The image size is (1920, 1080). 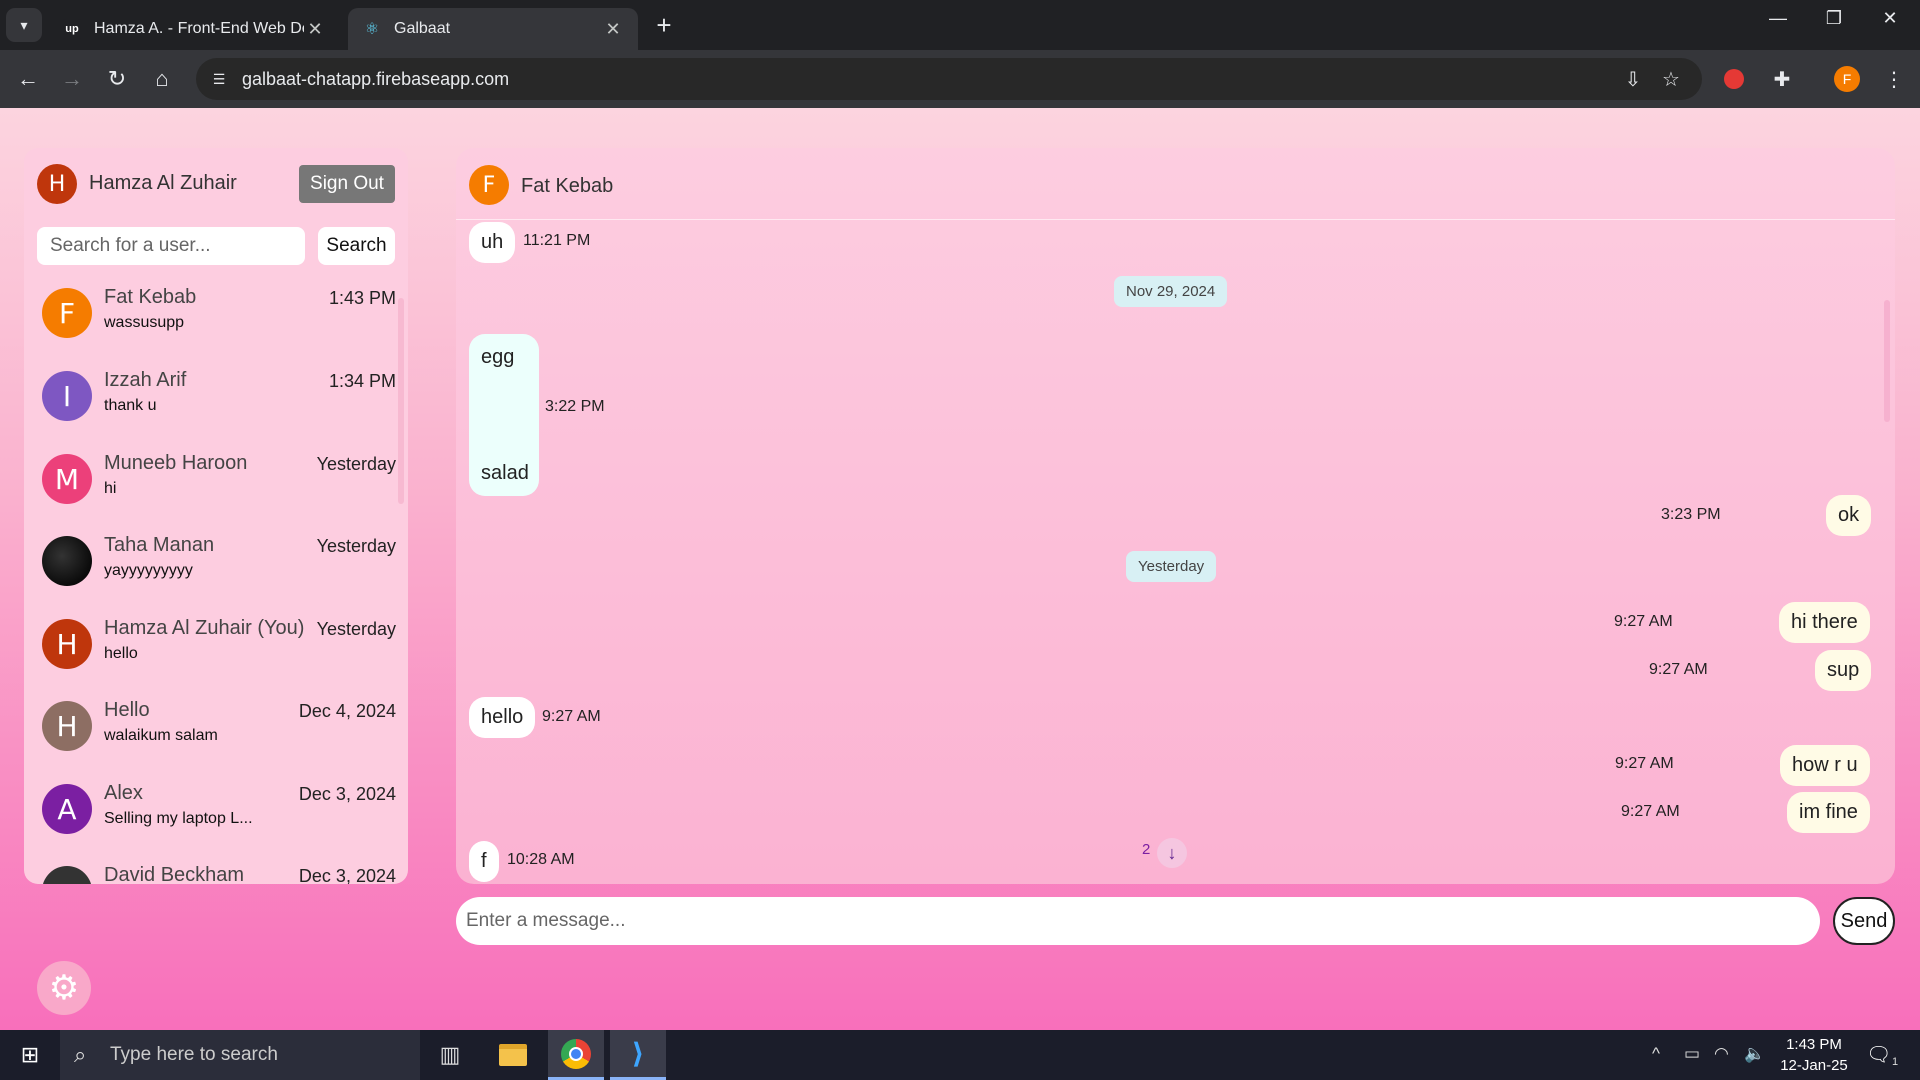 What do you see at coordinates (1633, 80) in the screenshot?
I see `install-app-icon: ⇩` at bounding box center [1633, 80].